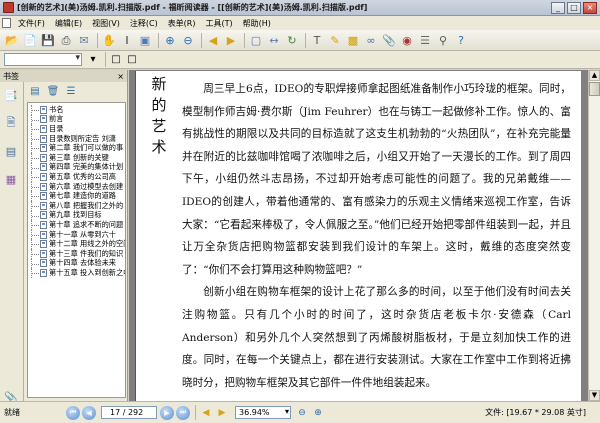 The image size is (600, 423). What do you see at coordinates (48, 40) in the screenshot?
I see `save-icon: 💾` at bounding box center [48, 40].